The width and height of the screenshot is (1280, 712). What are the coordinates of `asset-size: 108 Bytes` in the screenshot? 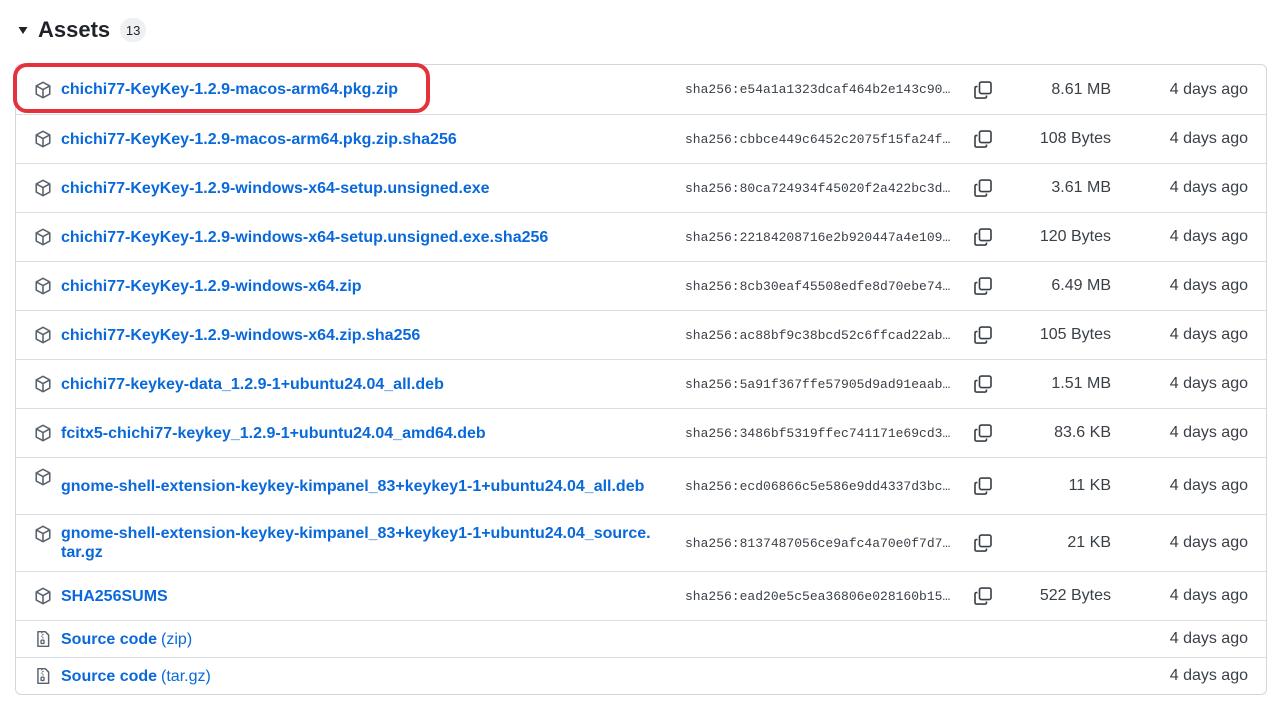 It's located at (1075, 138).